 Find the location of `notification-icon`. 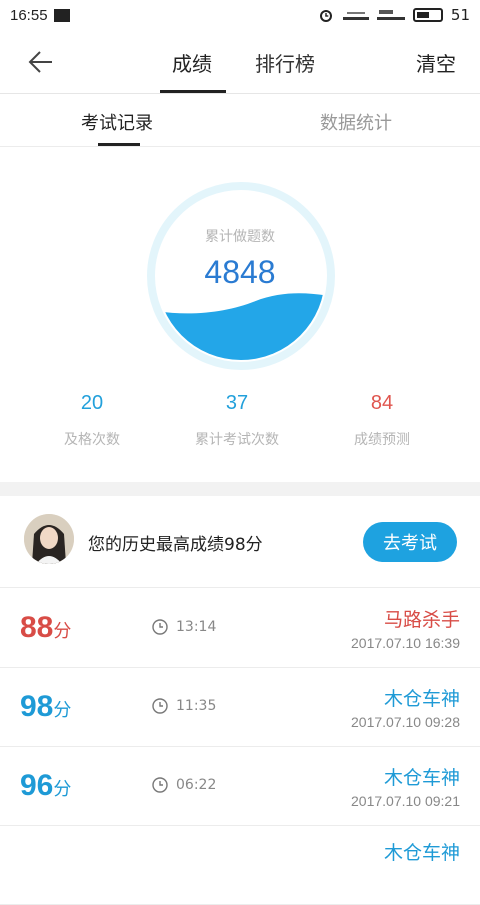

notification-icon is located at coordinates (61, 15).